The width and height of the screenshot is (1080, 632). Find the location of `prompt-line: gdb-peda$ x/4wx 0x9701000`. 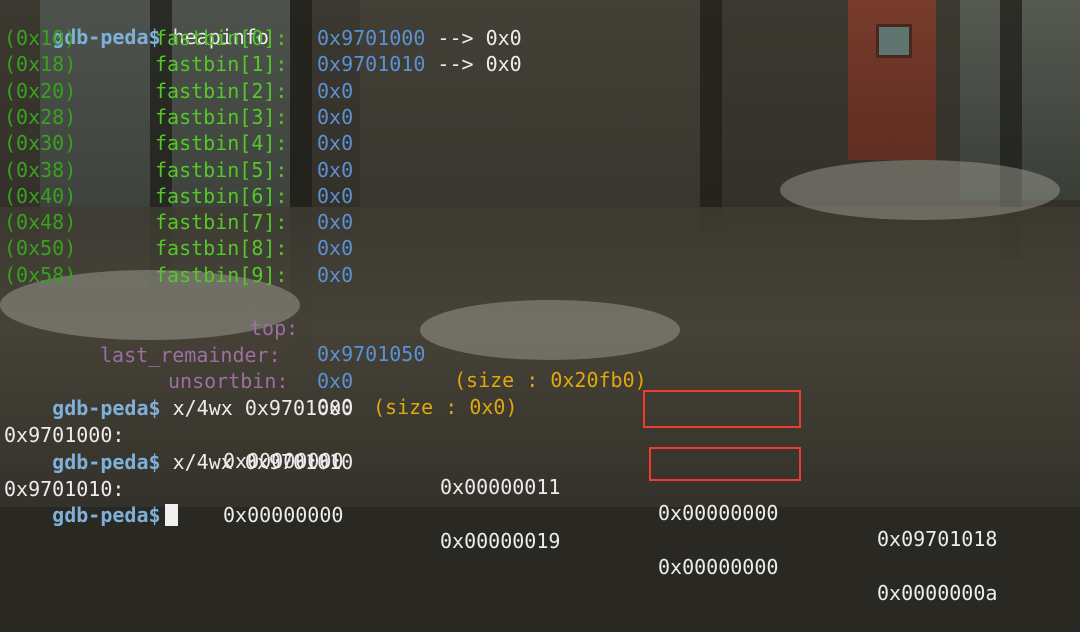

prompt-line: gdb-peda$ x/4wx 0x9701000 is located at coordinates (178, 394).